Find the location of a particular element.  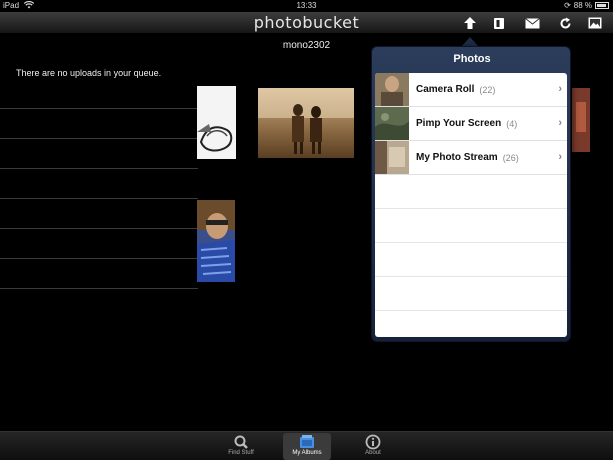

battery-percent: 88 % is located at coordinates (582, 5).